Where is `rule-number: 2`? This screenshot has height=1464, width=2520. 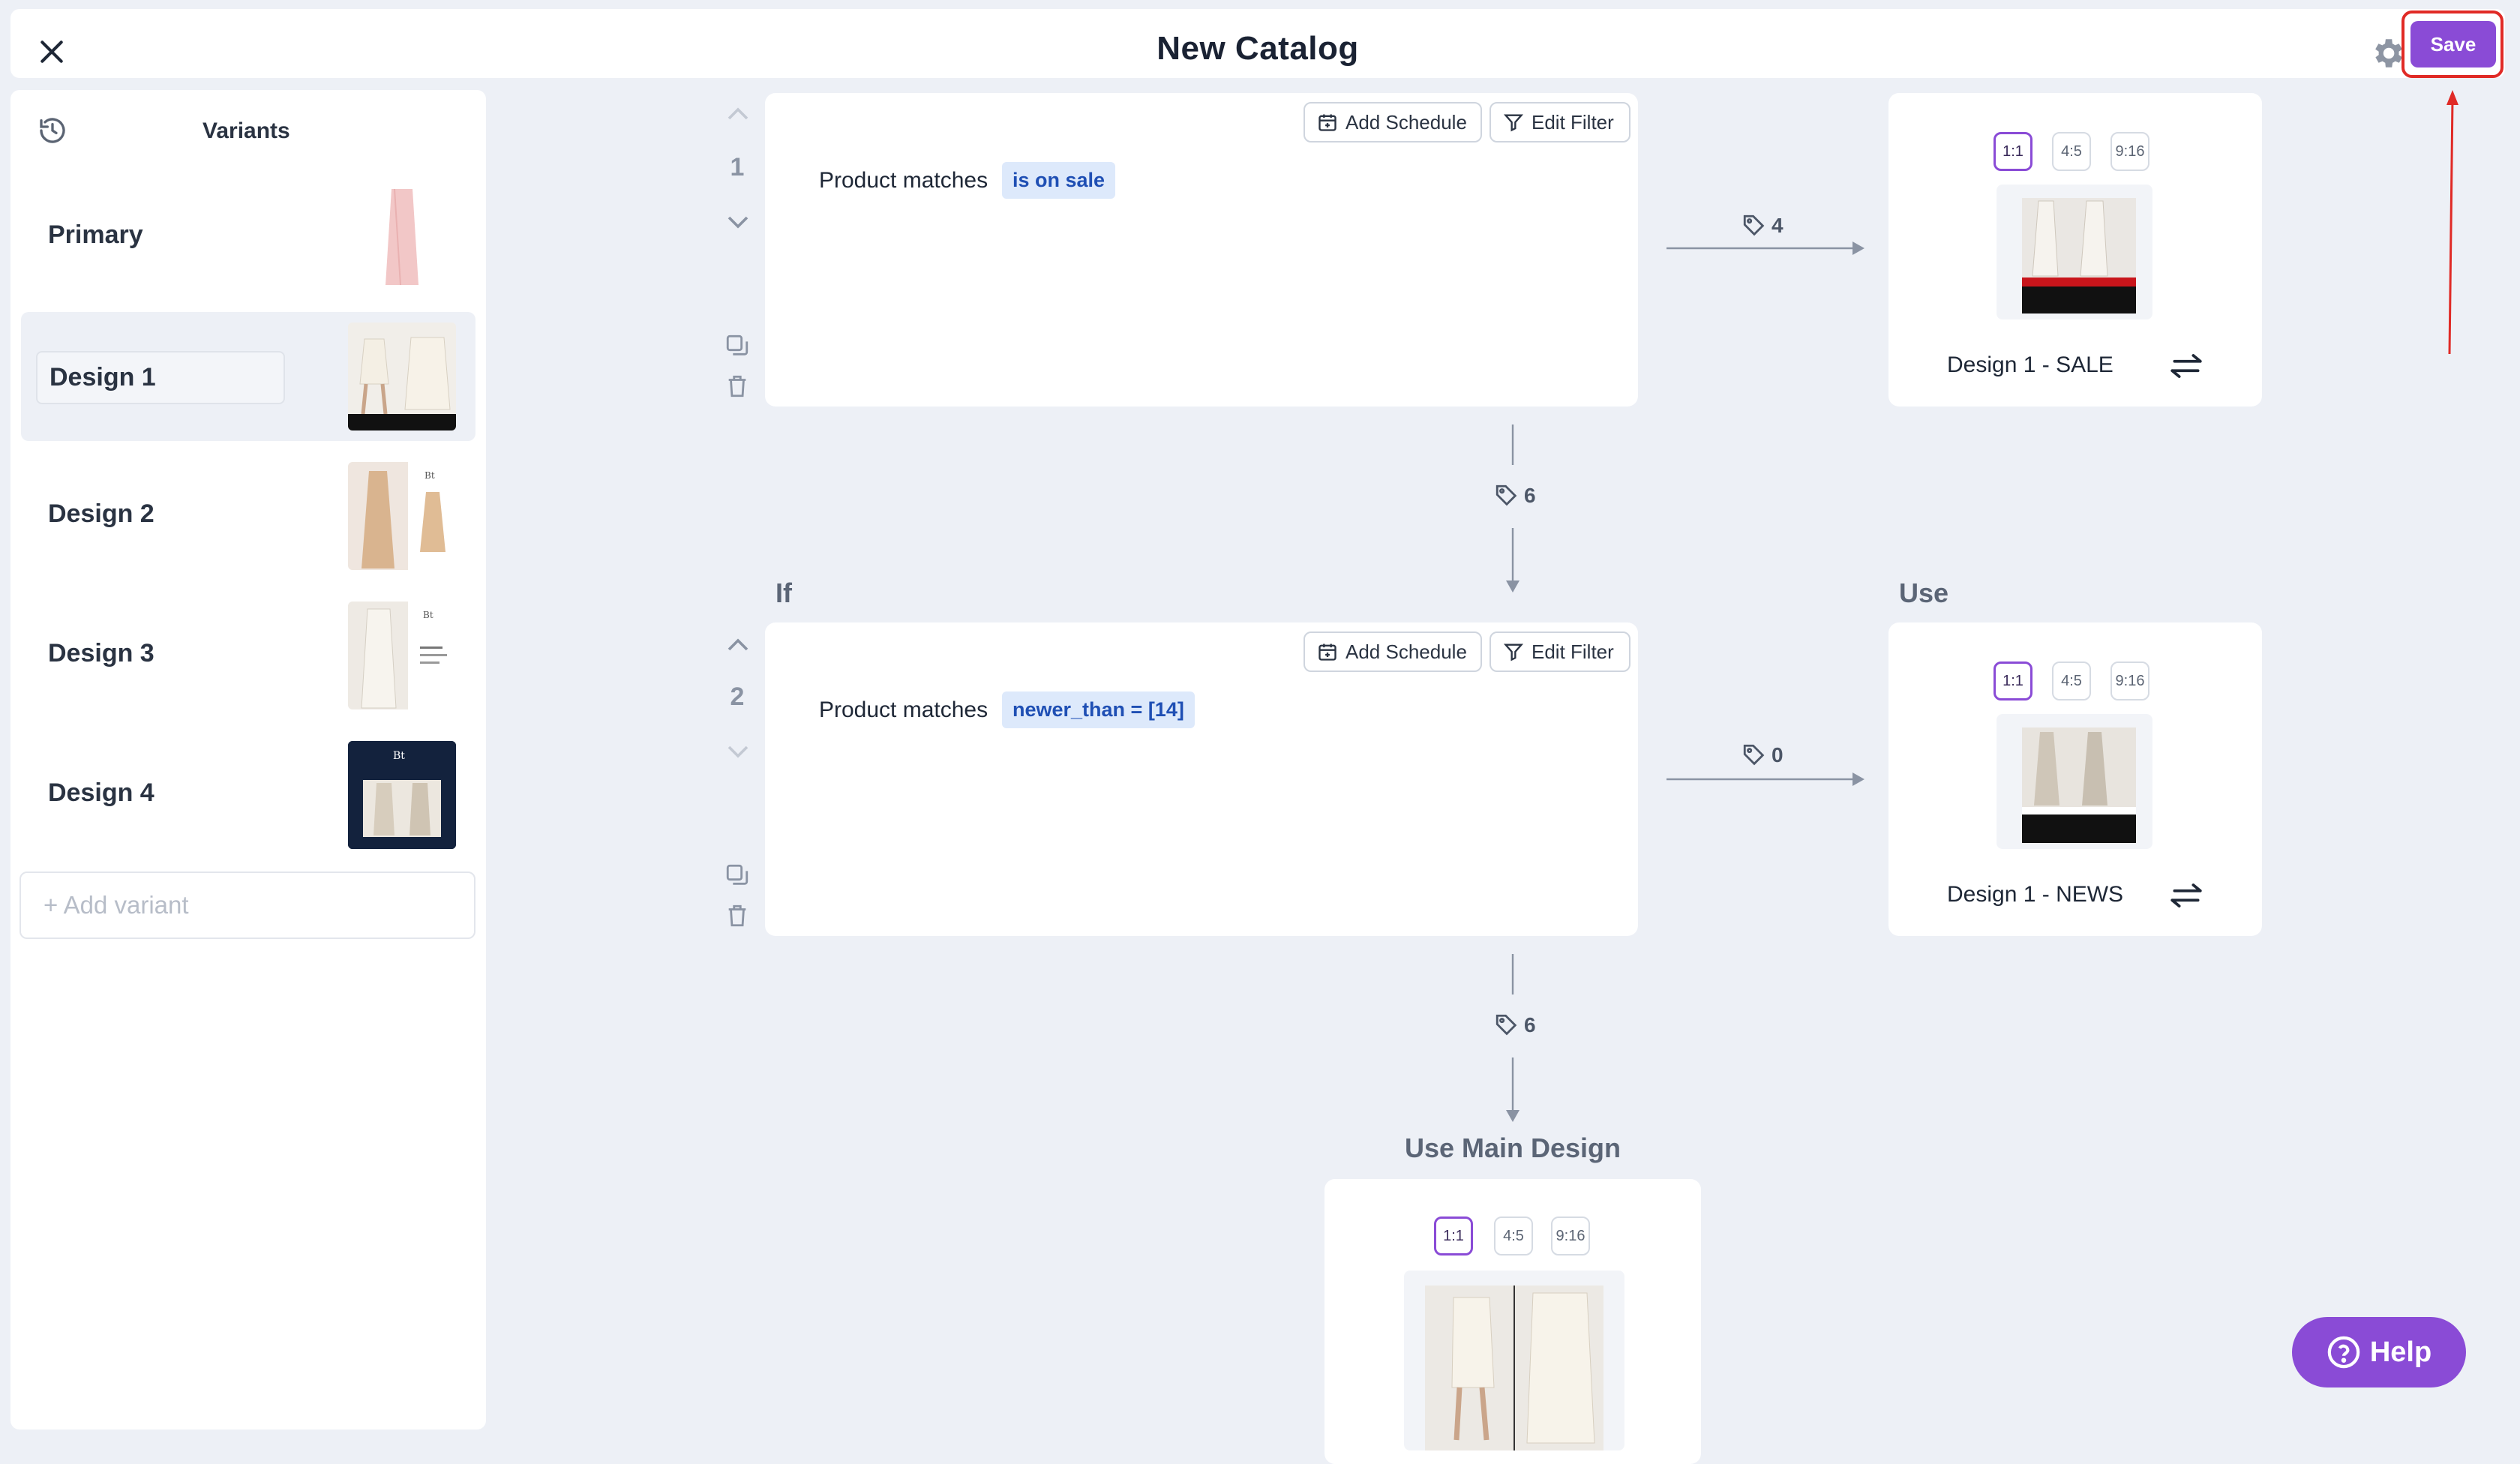
rule-number: 2 is located at coordinates (737, 696).